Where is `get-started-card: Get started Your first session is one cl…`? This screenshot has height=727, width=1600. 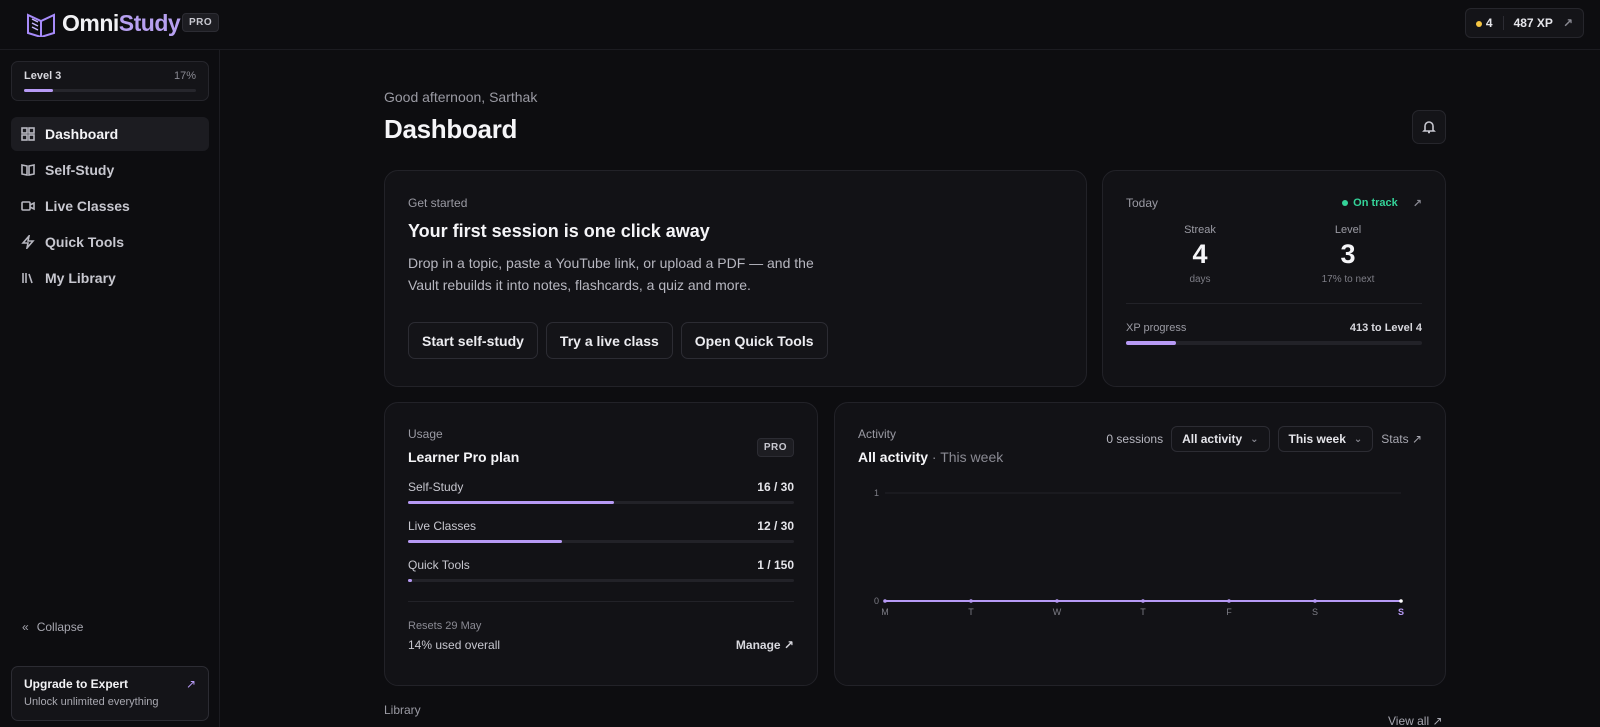
get-started-card: Get started Your first session is one cl… is located at coordinates (735, 278).